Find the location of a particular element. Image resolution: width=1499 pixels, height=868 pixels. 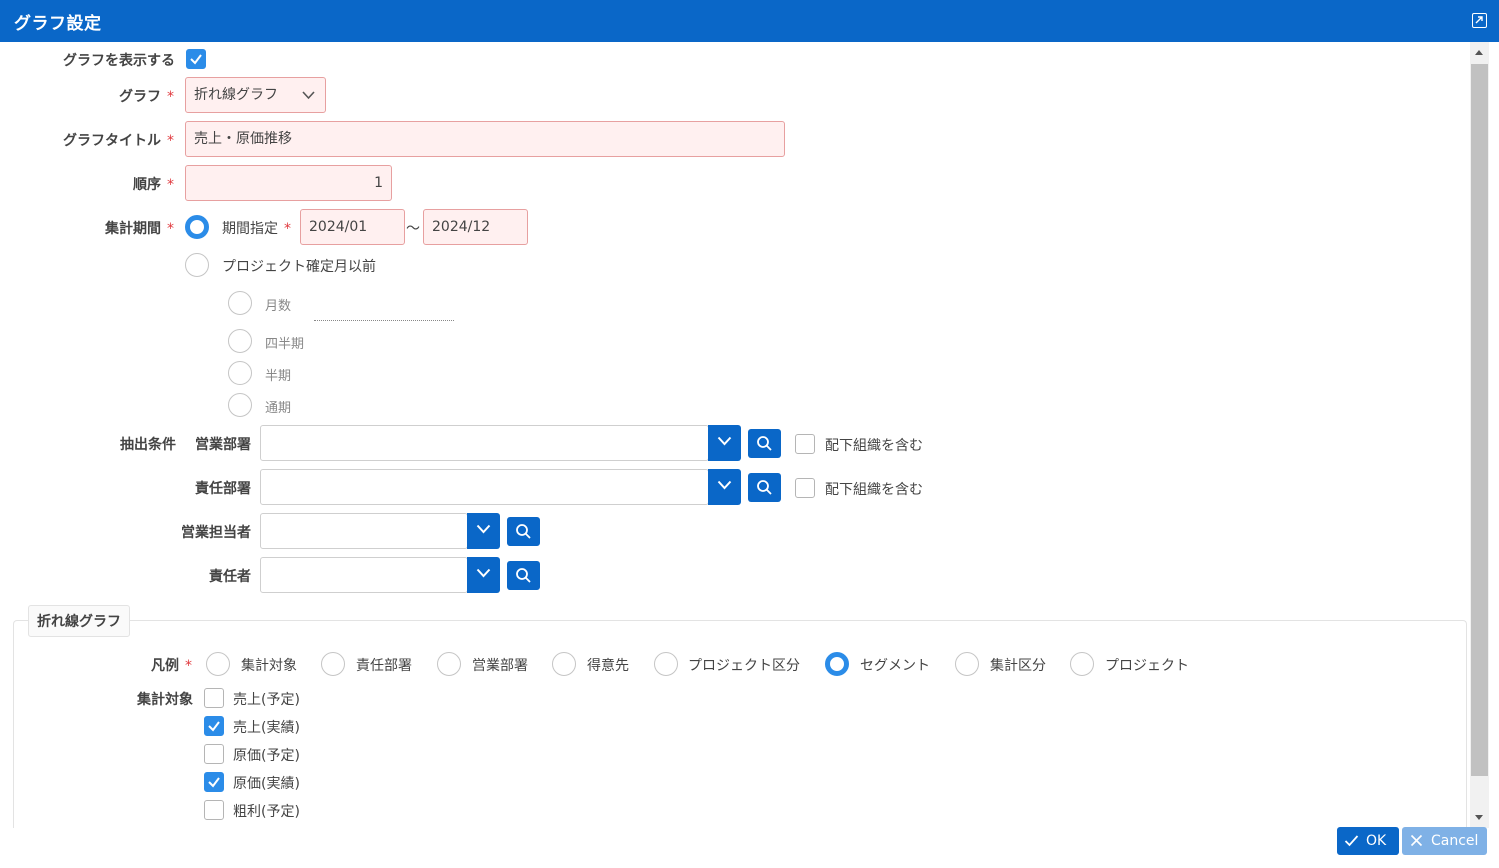

months-input is located at coordinates (384, 320).